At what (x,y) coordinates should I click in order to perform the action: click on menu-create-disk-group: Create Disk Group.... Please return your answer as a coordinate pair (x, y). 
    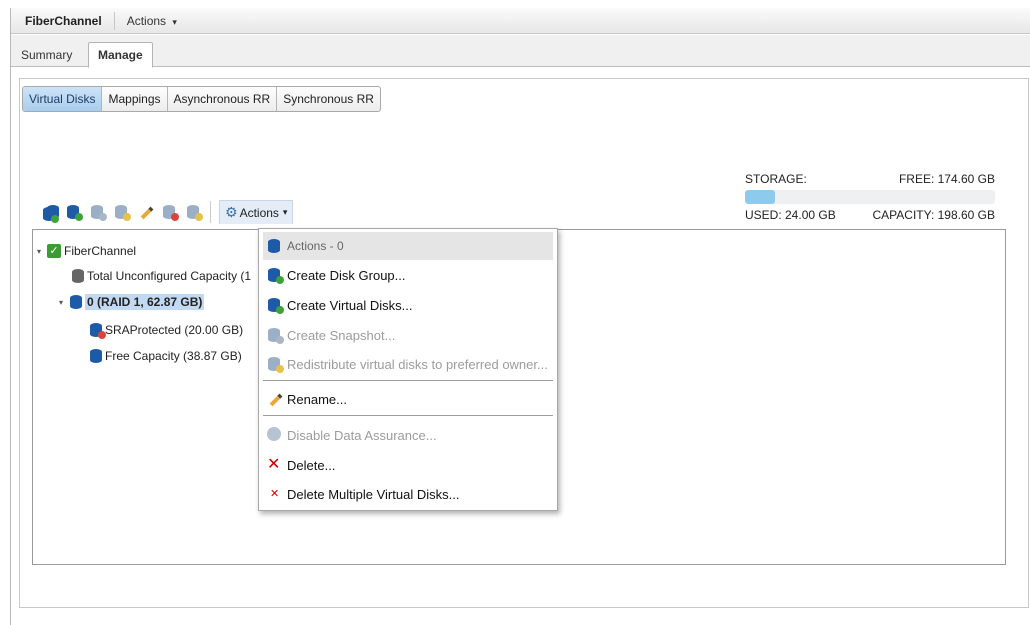
    Looking at the image, I should click on (408, 275).